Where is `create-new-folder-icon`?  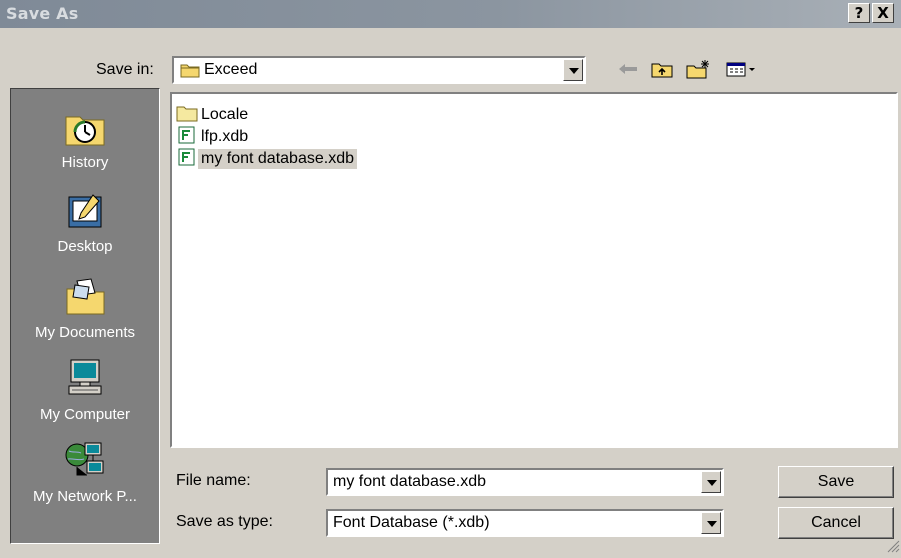
create-new-folder-icon is located at coordinates (699, 69).